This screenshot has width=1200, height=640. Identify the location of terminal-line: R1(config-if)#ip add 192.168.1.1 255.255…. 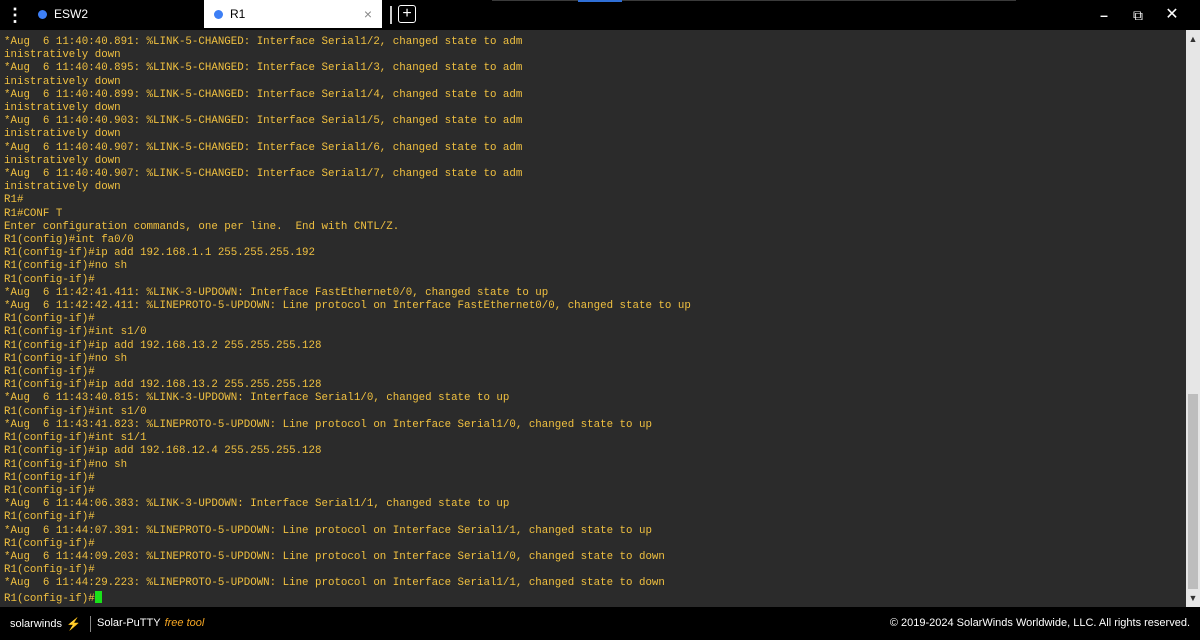
(160, 253).